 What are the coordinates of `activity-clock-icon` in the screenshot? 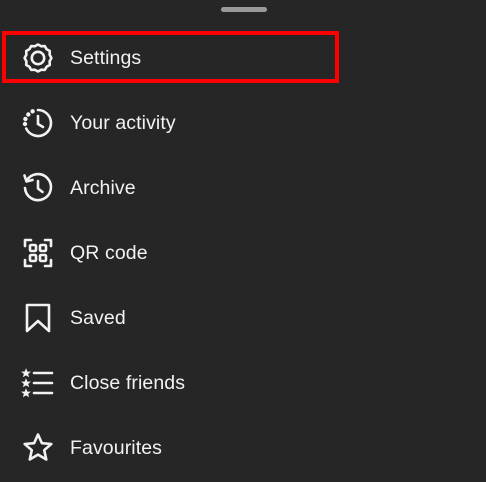 It's located at (38, 123).